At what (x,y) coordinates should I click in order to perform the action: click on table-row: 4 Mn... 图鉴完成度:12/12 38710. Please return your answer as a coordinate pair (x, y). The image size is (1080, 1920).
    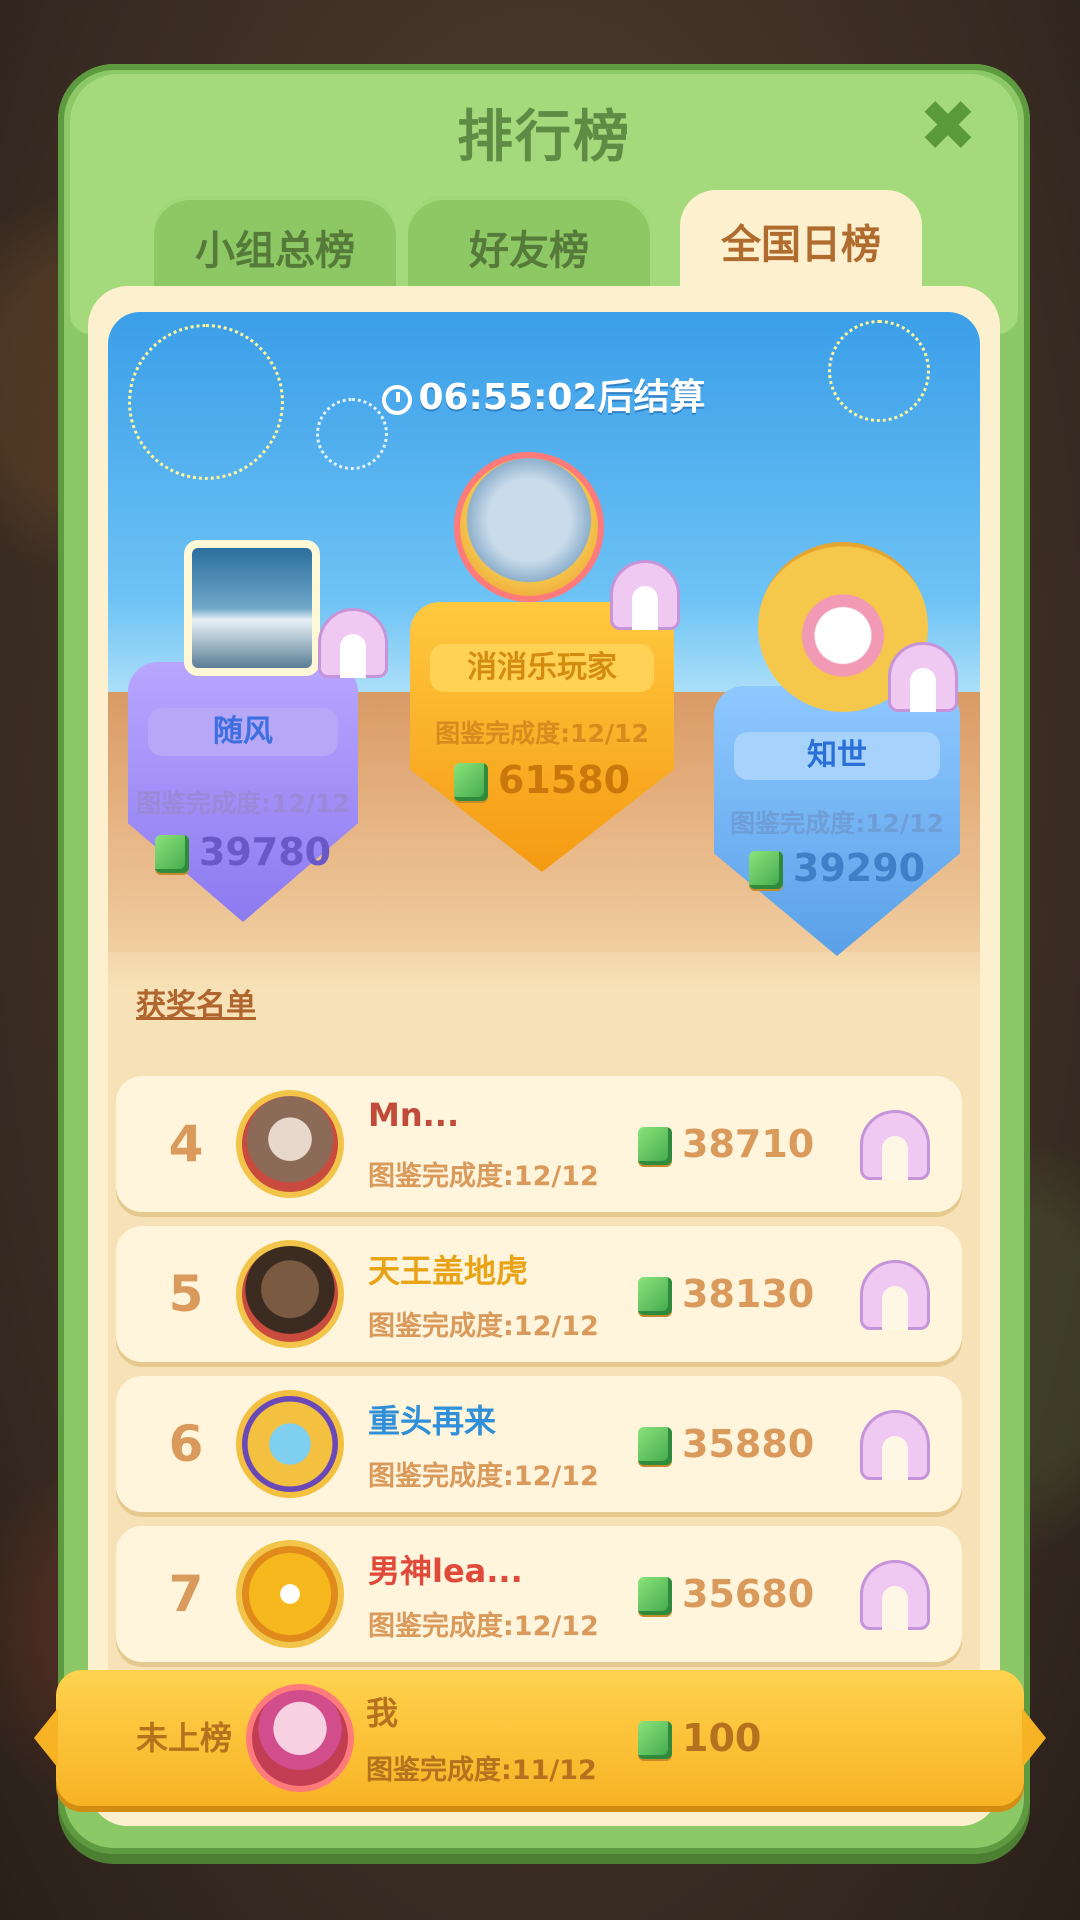
    Looking at the image, I should click on (539, 1144).